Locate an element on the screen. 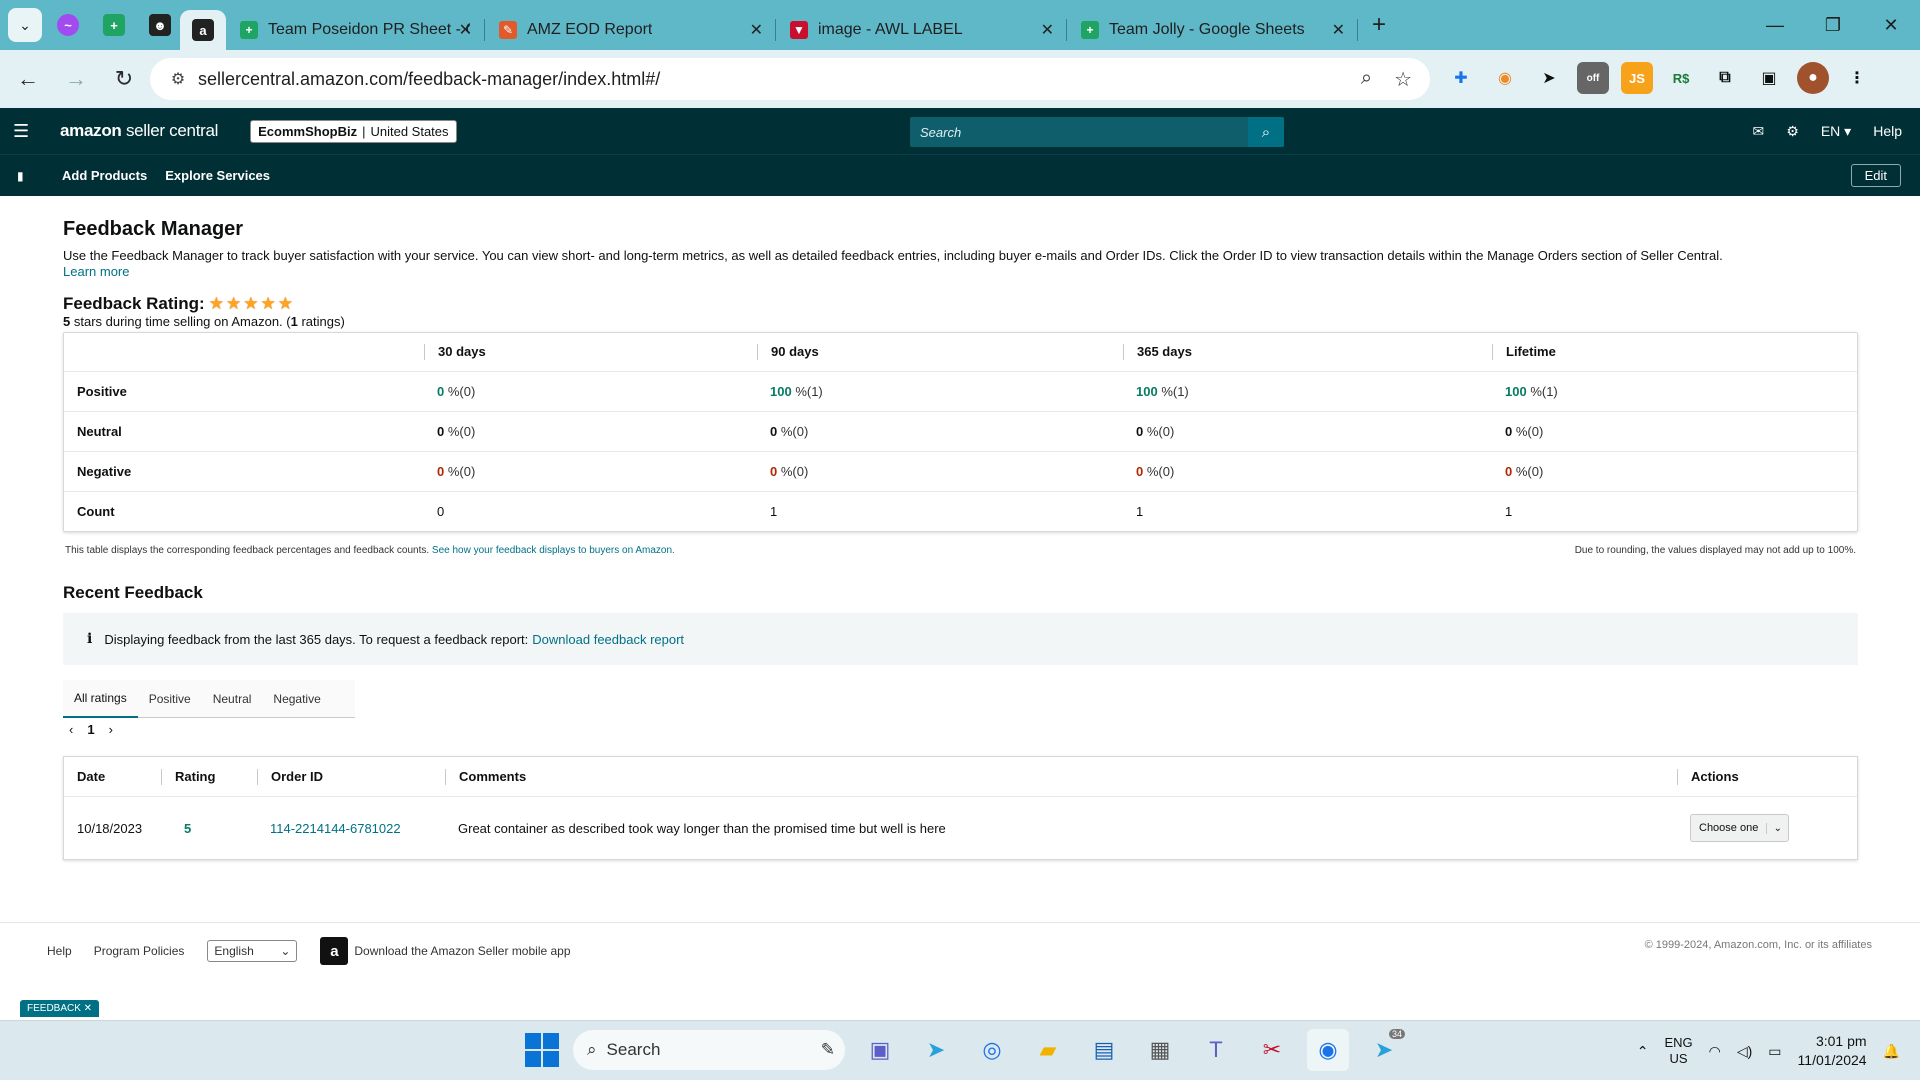 Image resolution: width=1920 pixels, height=1080 pixels. side-panel-icon: ▣ is located at coordinates (1769, 78).